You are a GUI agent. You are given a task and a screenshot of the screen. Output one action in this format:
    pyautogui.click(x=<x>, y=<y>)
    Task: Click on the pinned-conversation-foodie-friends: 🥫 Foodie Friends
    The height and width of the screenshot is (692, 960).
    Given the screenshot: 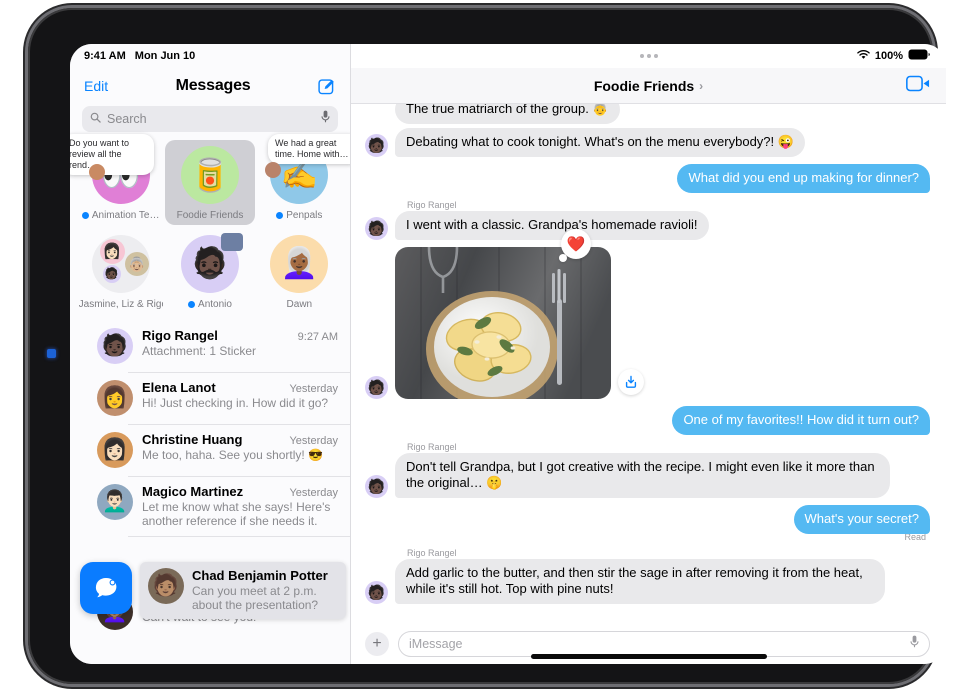 What is the action you would take?
    pyautogui.click(x=210, y=182)
    